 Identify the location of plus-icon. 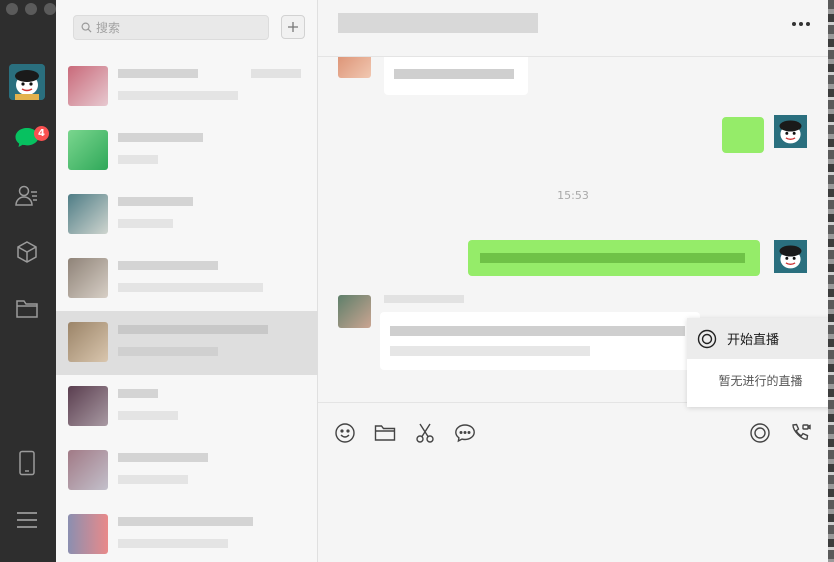
(293, 27).